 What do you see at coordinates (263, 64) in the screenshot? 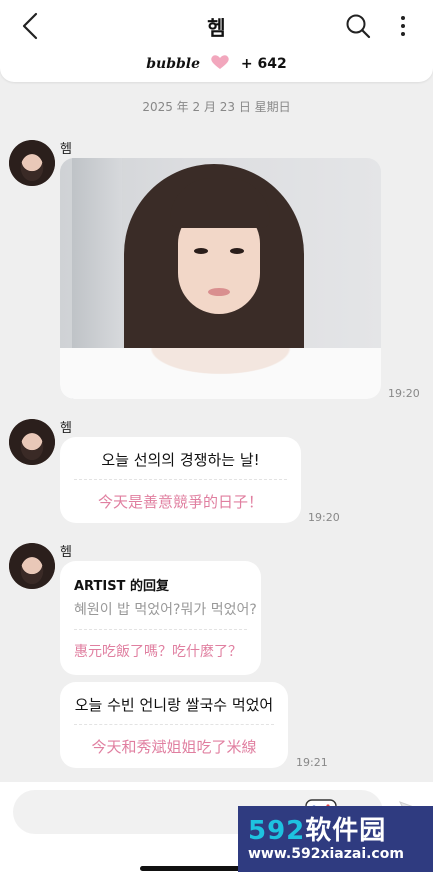
I see `bubble-count: + 642` at bounding box center [263, 64].